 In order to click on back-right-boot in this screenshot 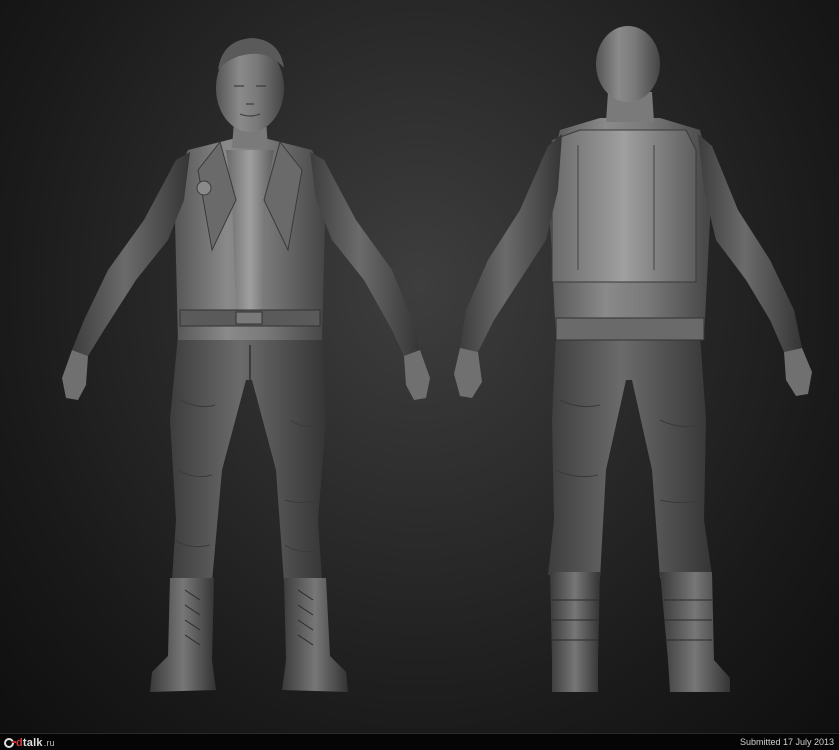, I will do `click(695, 632)`.